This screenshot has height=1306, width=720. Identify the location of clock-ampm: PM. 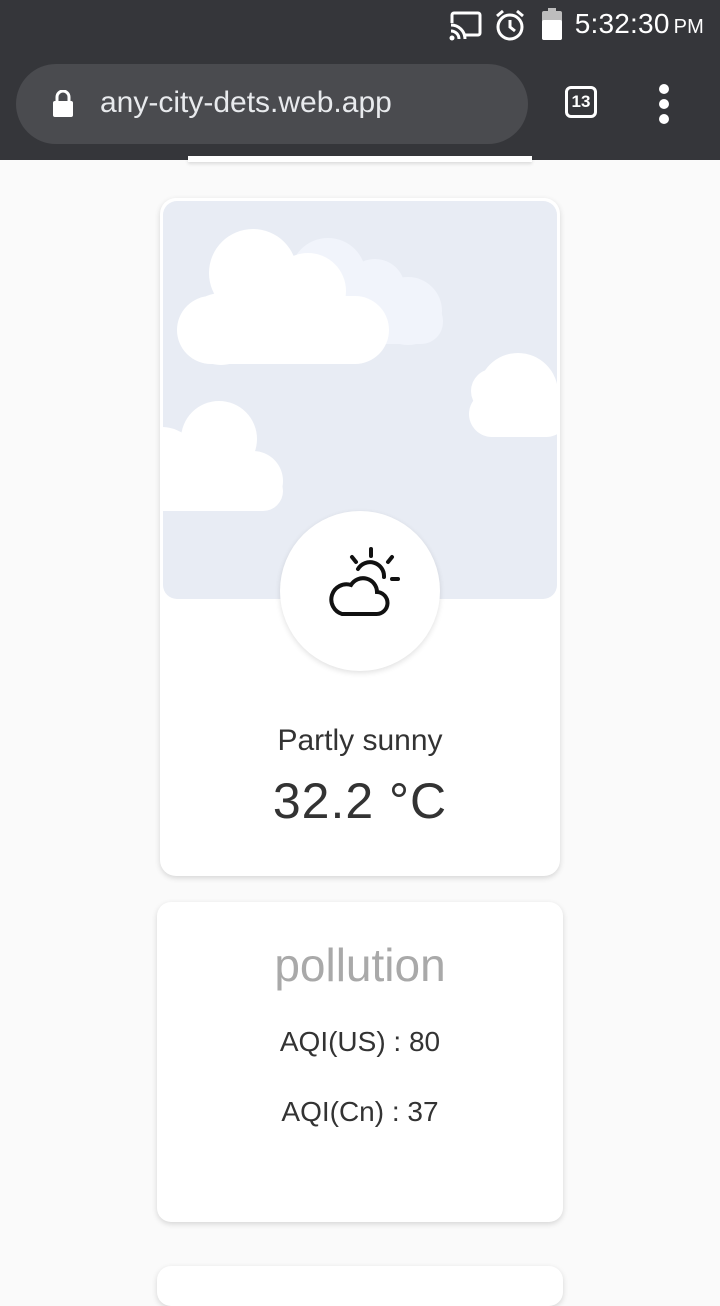
(688, 27).